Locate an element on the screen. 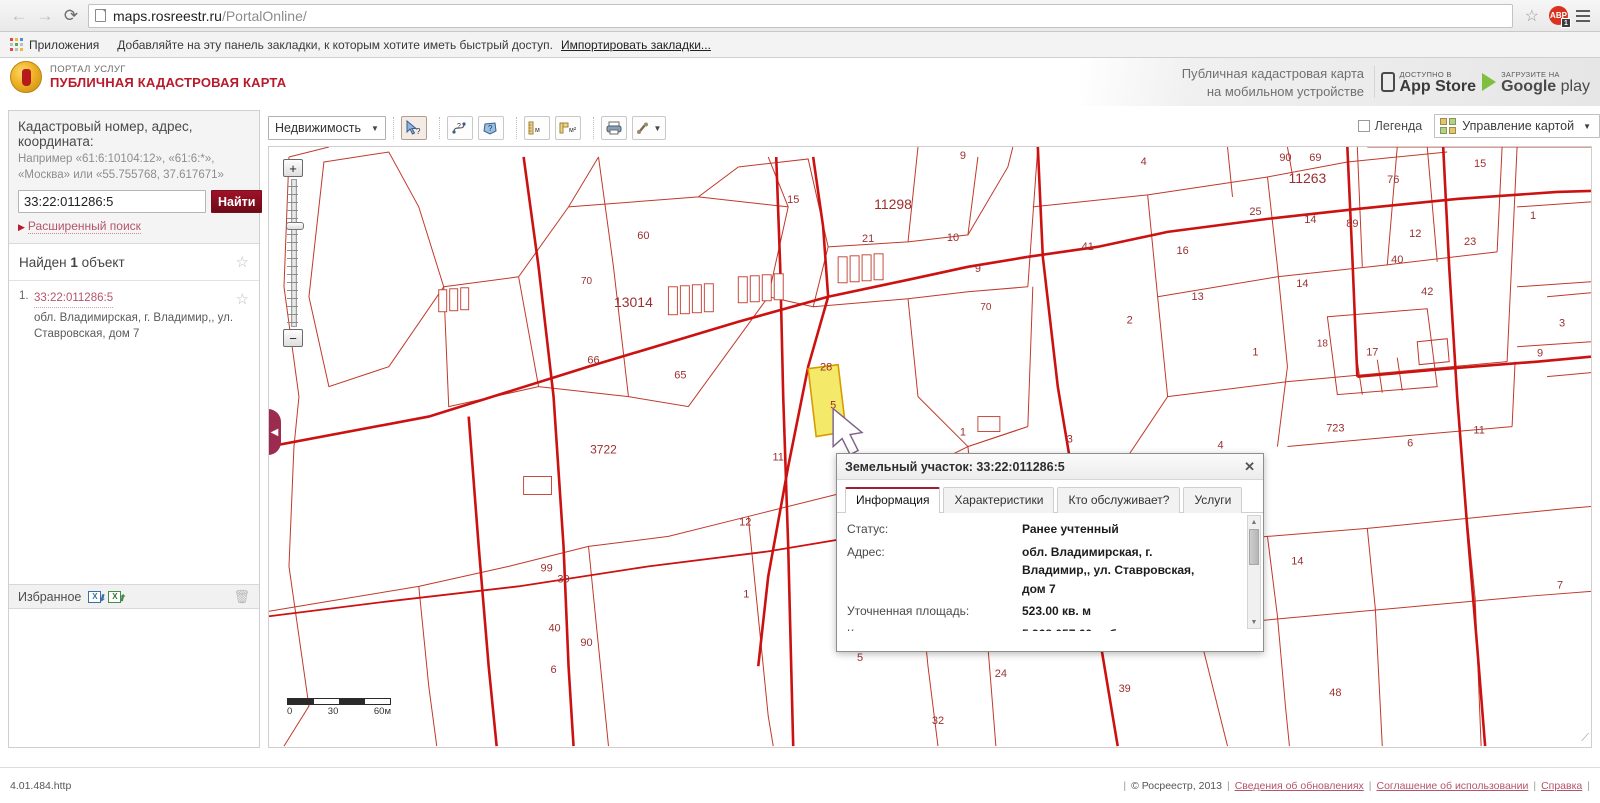  adblock-badge: 1 is located at coordinates (1566, 23).